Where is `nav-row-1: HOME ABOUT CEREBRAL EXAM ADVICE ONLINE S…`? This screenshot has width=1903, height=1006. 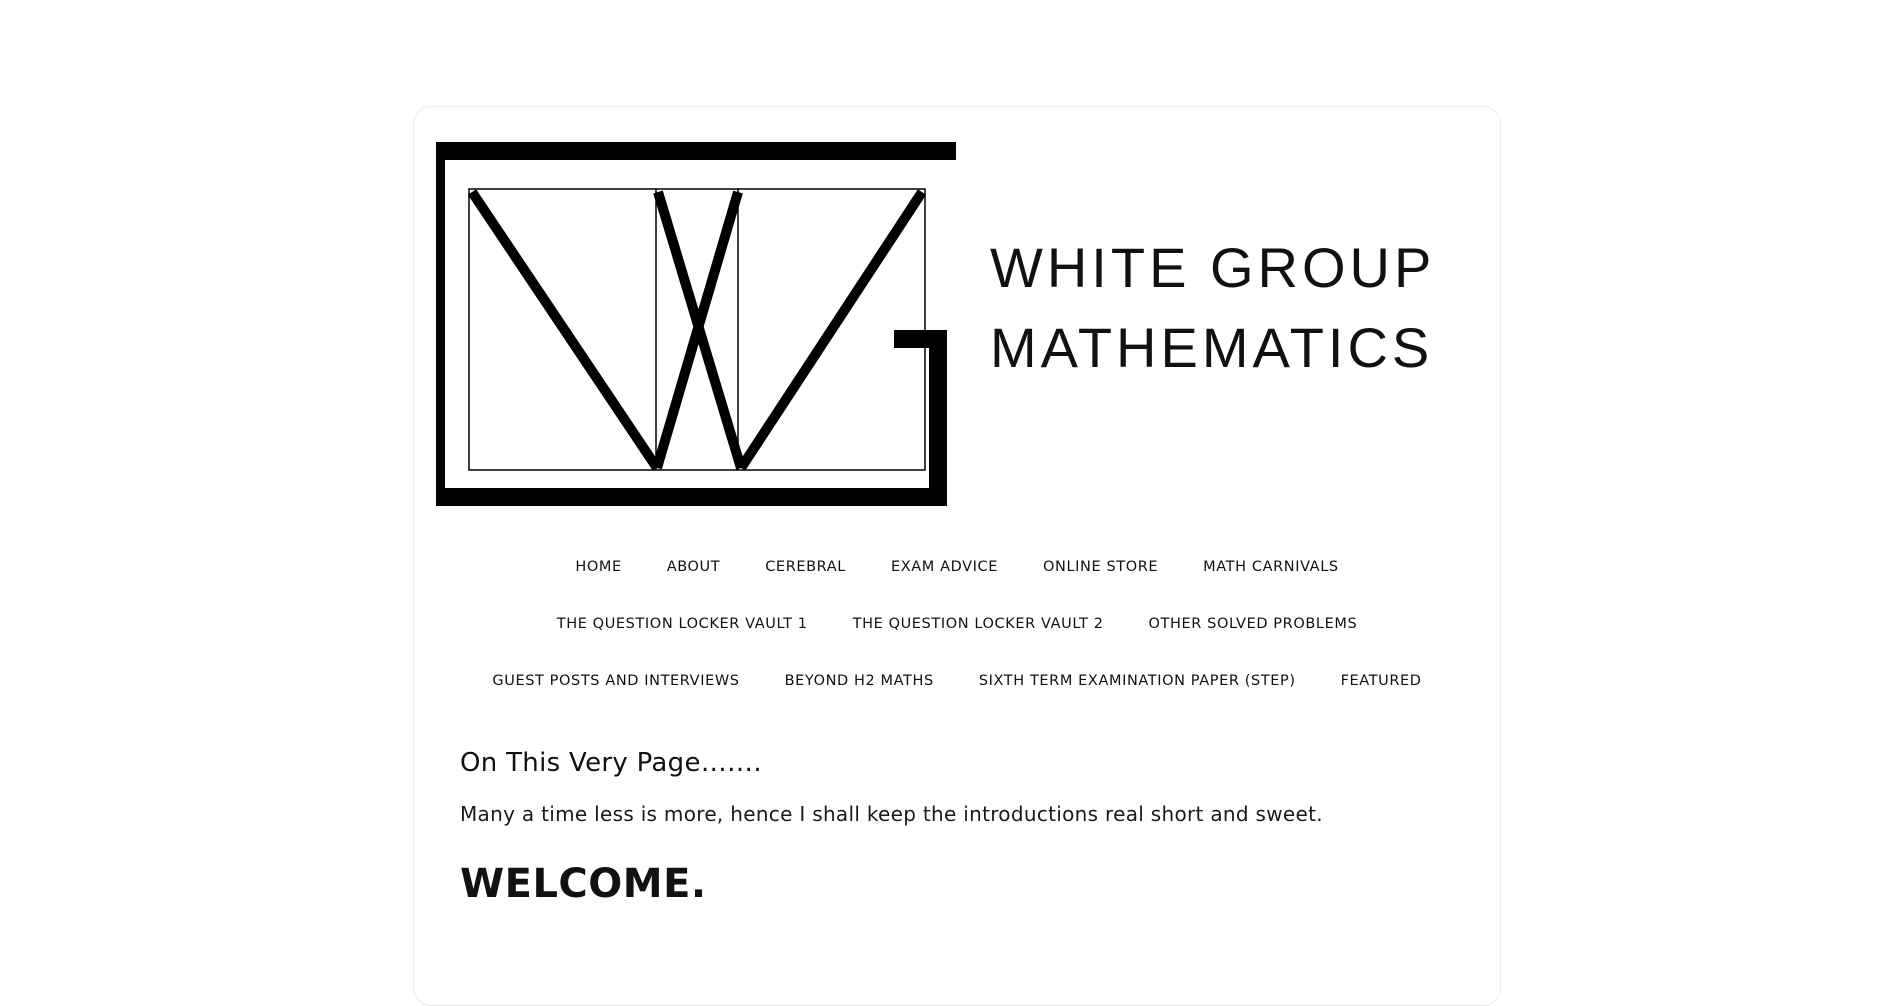 nav-row-1: HOME ABOUT CEREBRAL EXAM ADVICE ONLINE S… is located at coordinates (957, 566).